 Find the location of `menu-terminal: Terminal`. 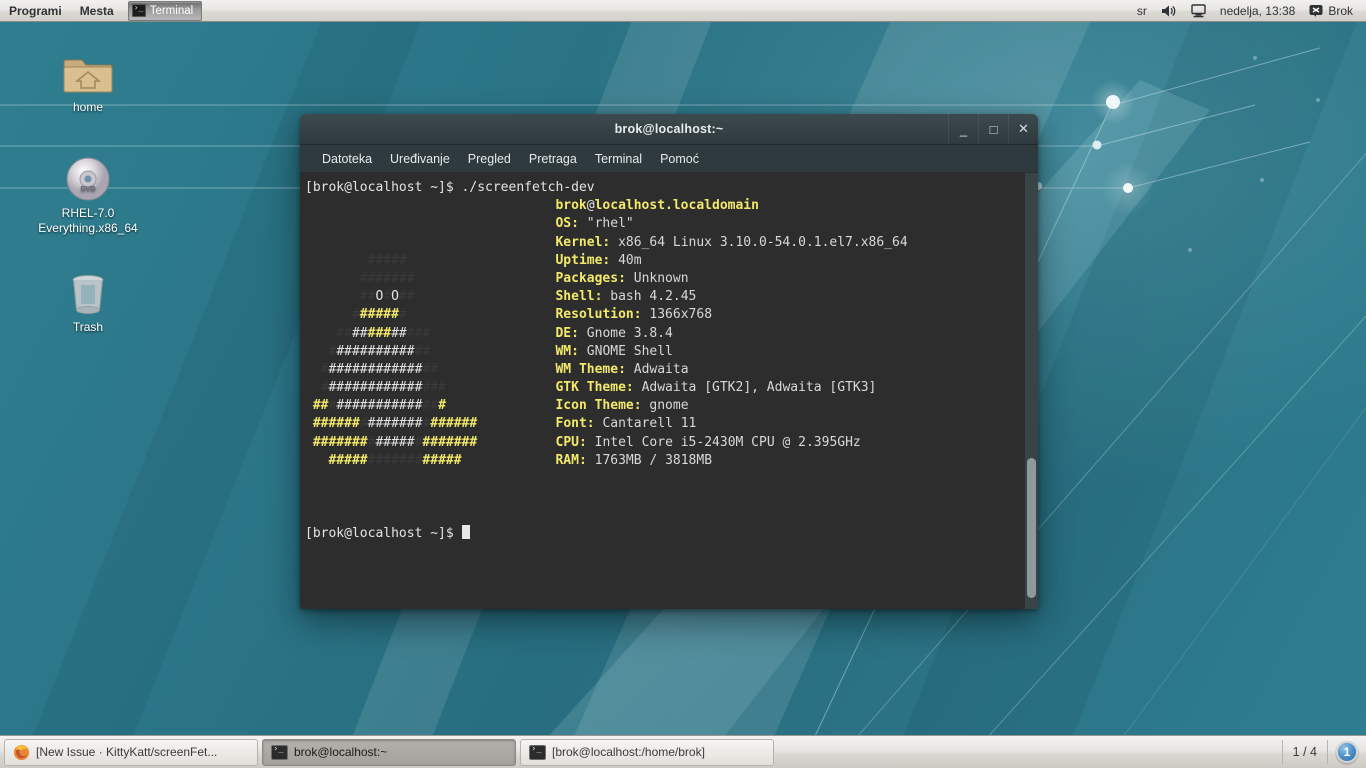

menu-terminal: Terminal is located at coordinates (618, 159).